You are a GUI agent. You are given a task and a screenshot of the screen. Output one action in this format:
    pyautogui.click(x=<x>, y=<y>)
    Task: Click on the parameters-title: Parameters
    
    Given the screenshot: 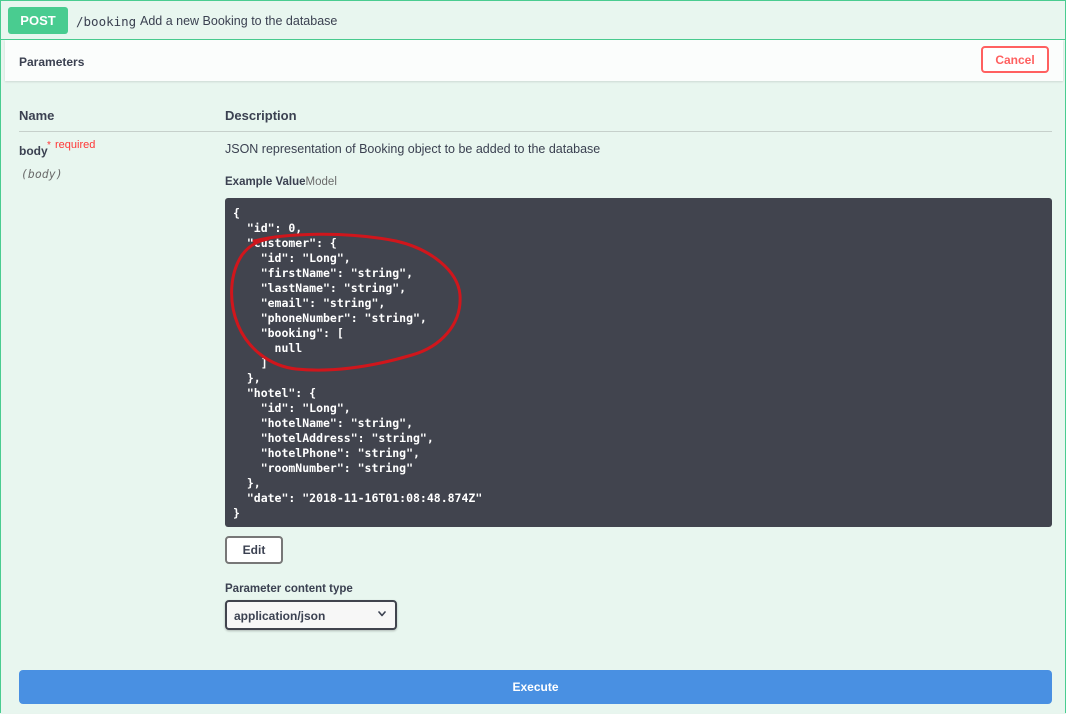 What is the action you would take?
    pyautogui.click(x=52, y=62)
    